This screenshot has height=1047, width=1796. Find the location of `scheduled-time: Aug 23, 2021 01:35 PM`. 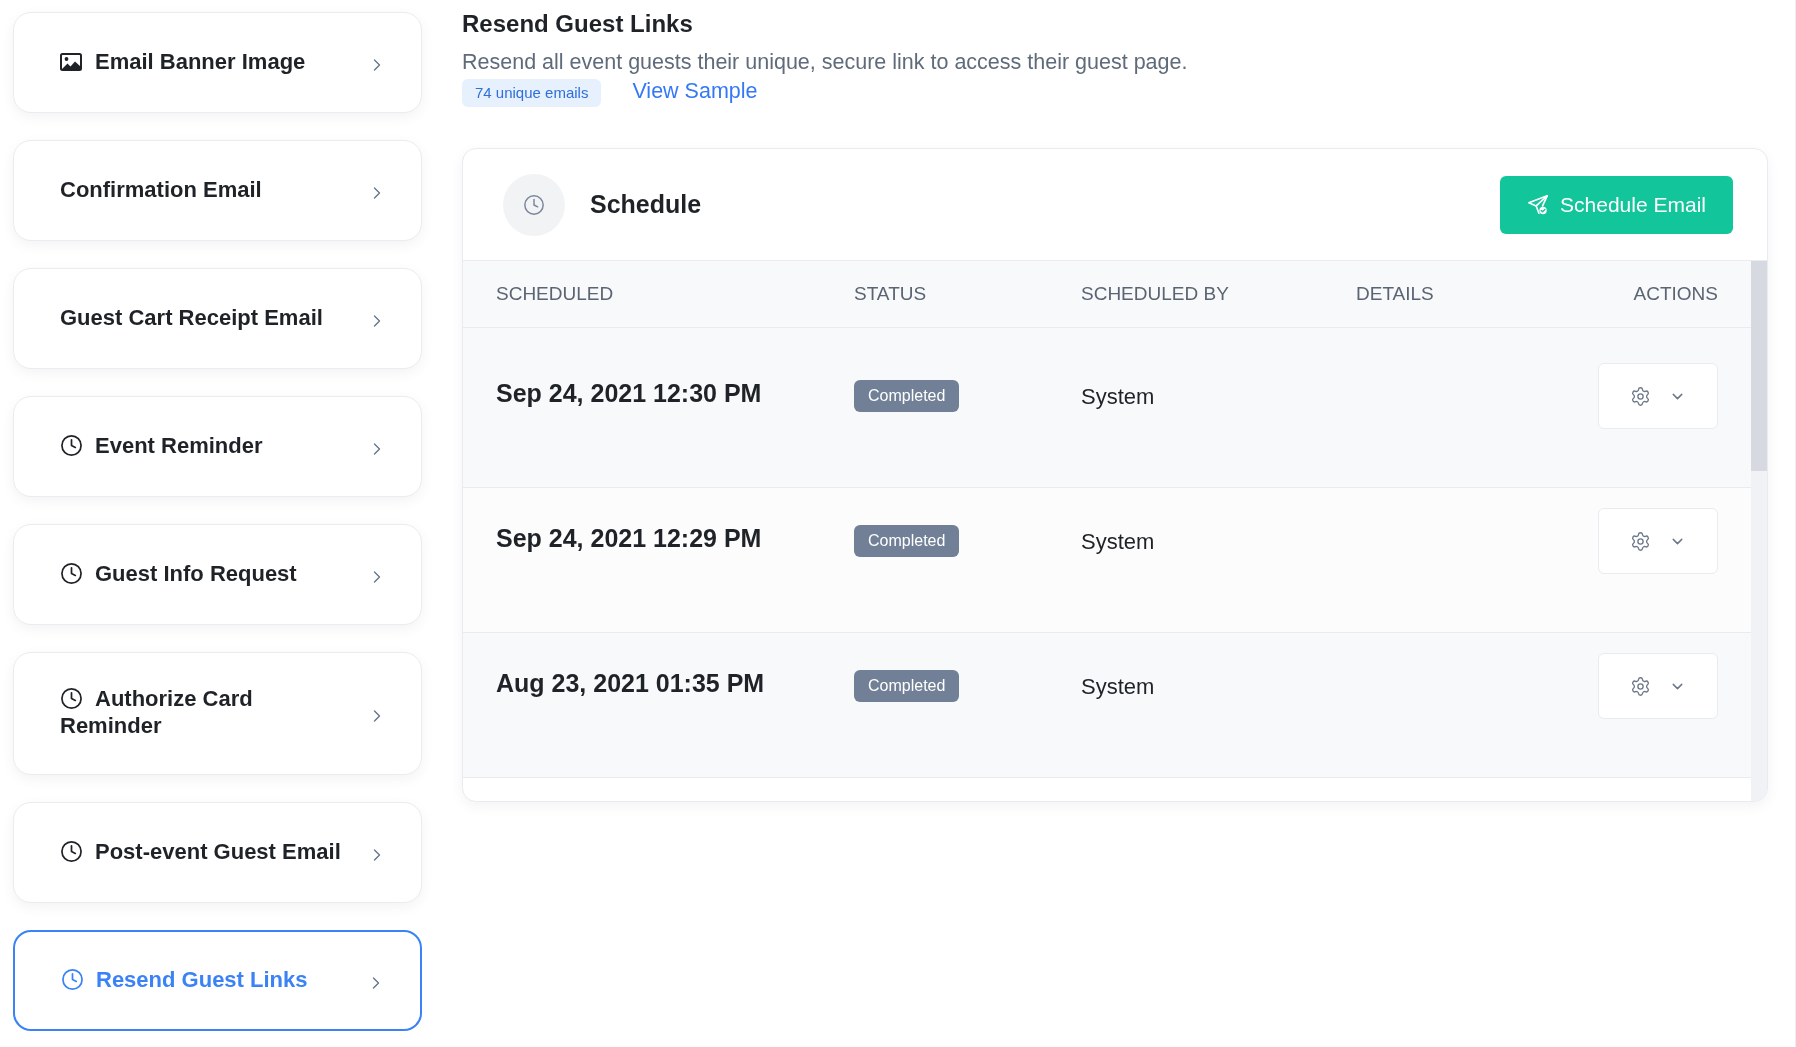

scheduled-time: Aug 23, 2021 01:35 PM is located at coordinates (630, 684).